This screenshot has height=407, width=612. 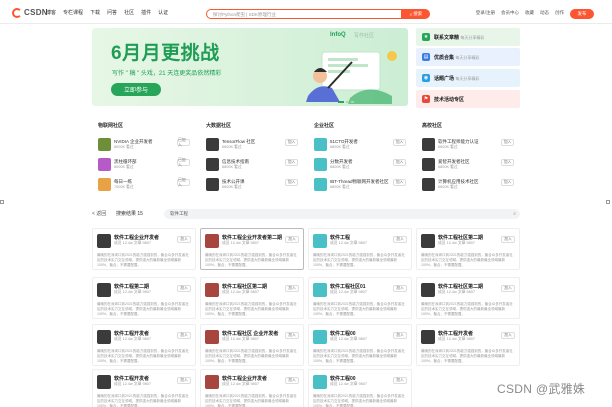 What do you see at coordinates (252, 125) in the screenshot?
I see `community-heading: 大数据社区` at bounding box center [252, 125].